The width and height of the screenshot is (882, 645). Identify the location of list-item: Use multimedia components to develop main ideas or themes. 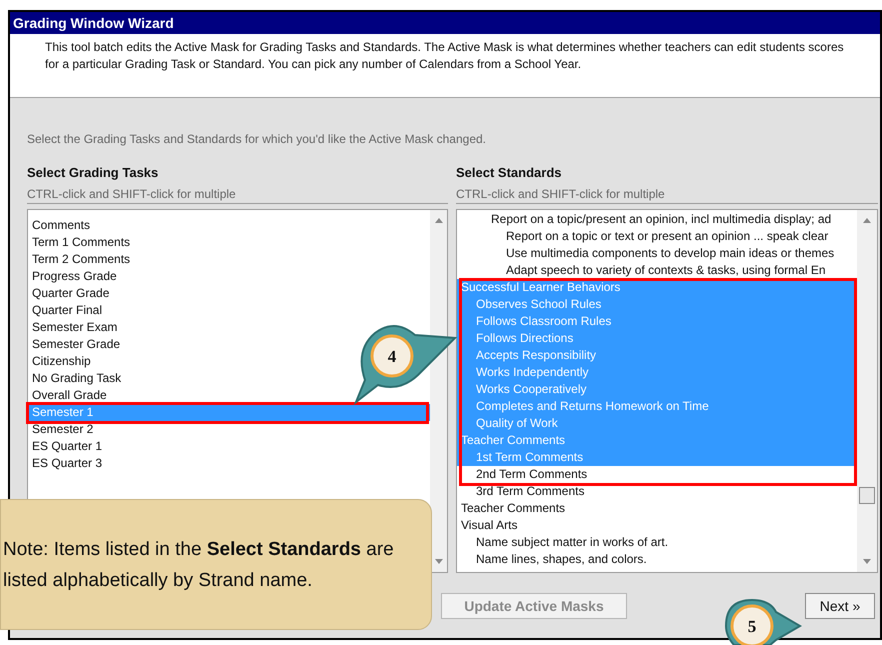
(657, 253).